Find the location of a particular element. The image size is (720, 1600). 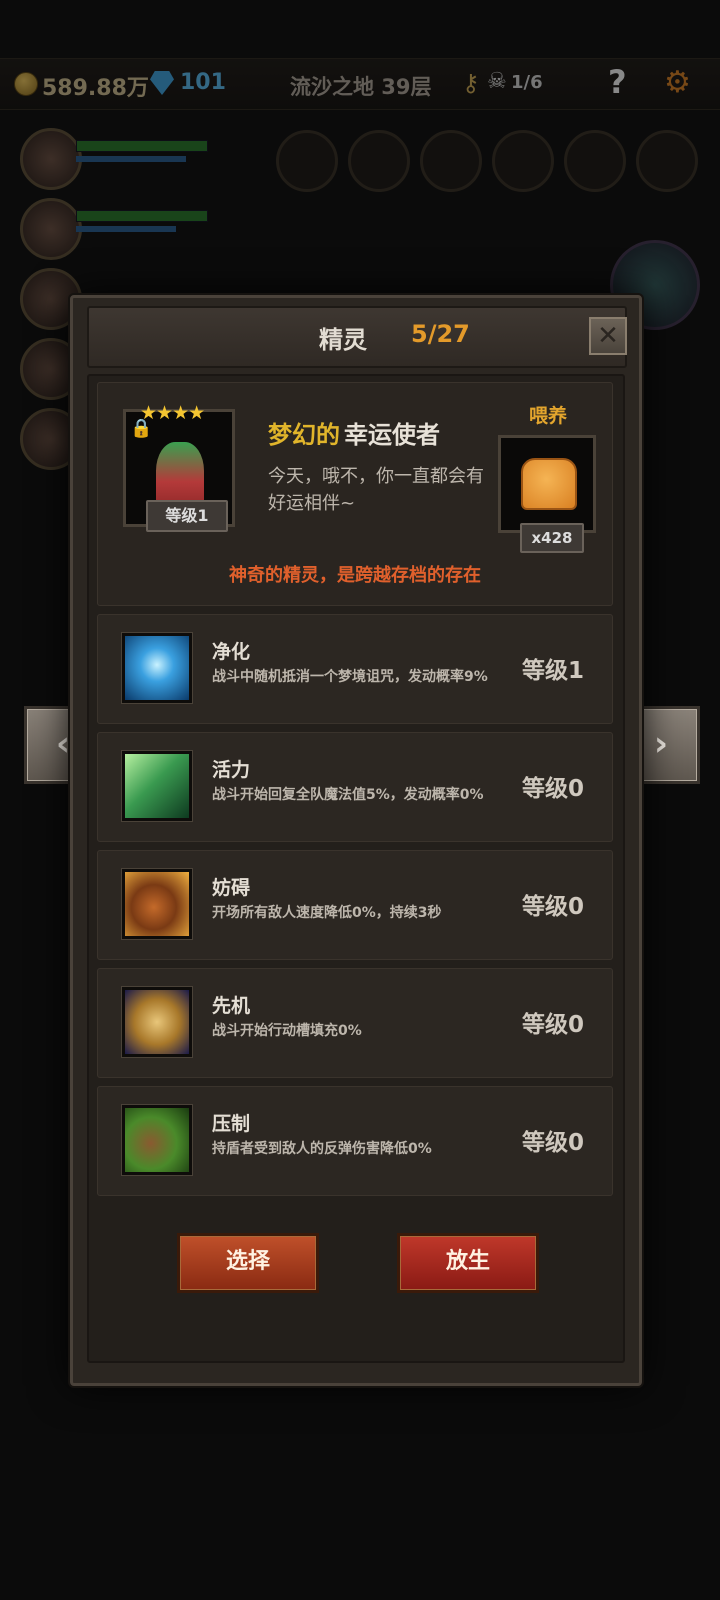

spirit-tagline: 神奇的精灵，是跨越存档的存在 is located at coordinates (355, 575).